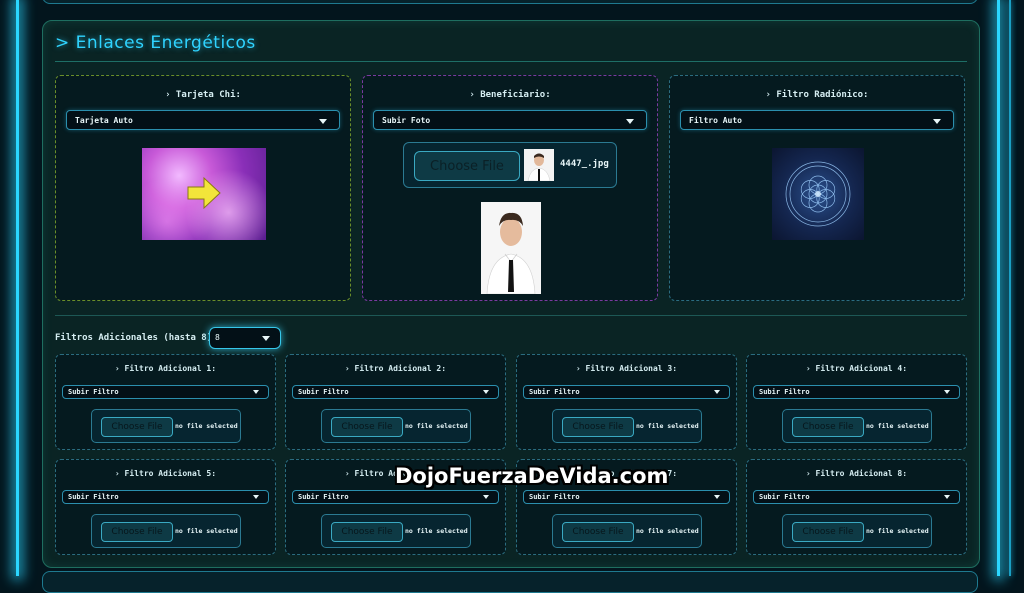 The image size is (1024, 593). I want to click on chi-card-image, so click(204, 194).